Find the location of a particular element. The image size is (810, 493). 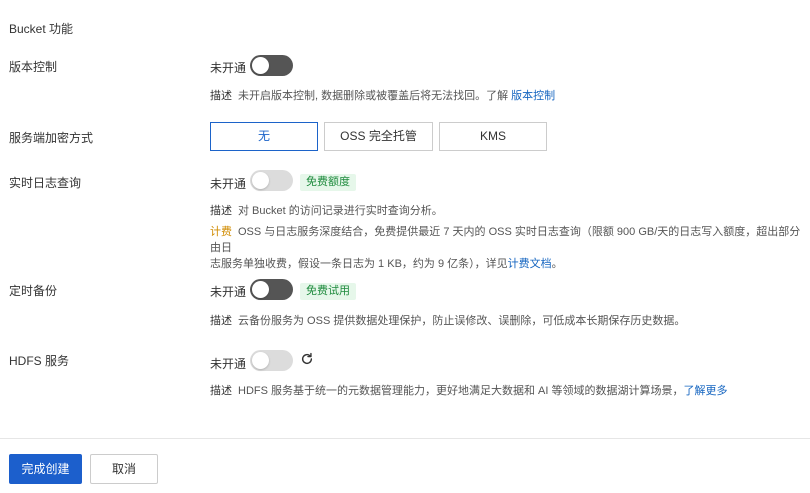

backup-toggle is located at coordinates (271, 289).